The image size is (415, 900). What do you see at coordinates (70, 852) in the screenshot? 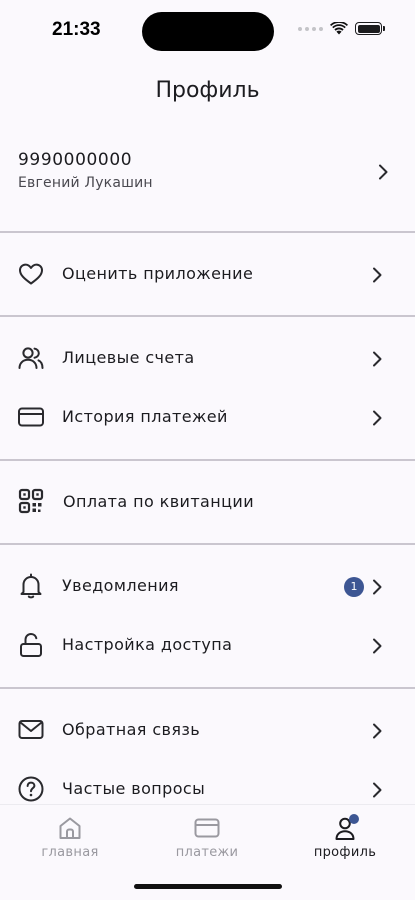
I see `tab-label: главная` at bounding box center [70, 852].